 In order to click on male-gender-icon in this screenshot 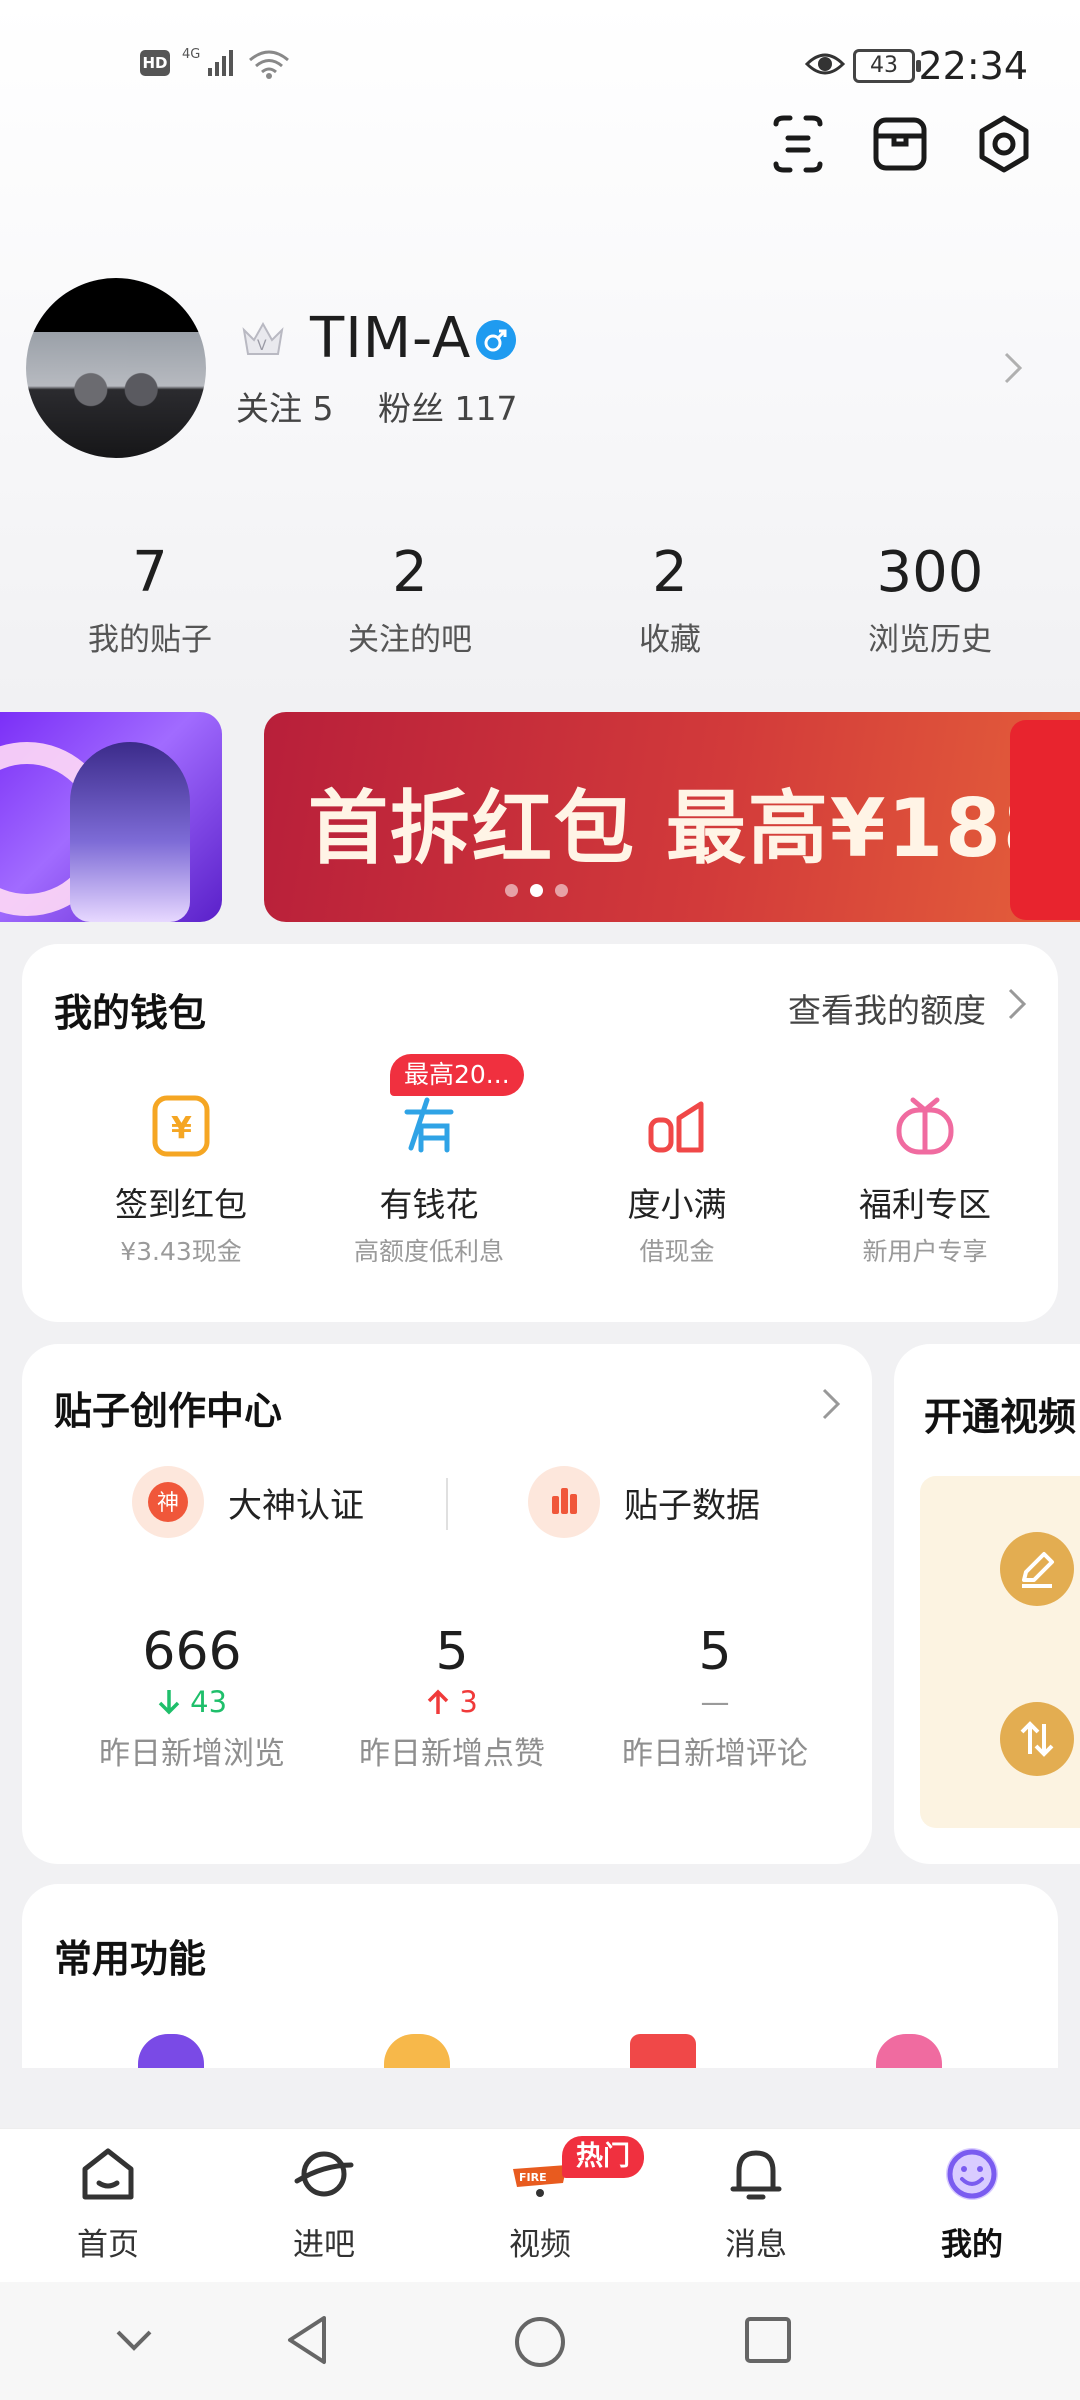, I will do `click(496, 340)`.